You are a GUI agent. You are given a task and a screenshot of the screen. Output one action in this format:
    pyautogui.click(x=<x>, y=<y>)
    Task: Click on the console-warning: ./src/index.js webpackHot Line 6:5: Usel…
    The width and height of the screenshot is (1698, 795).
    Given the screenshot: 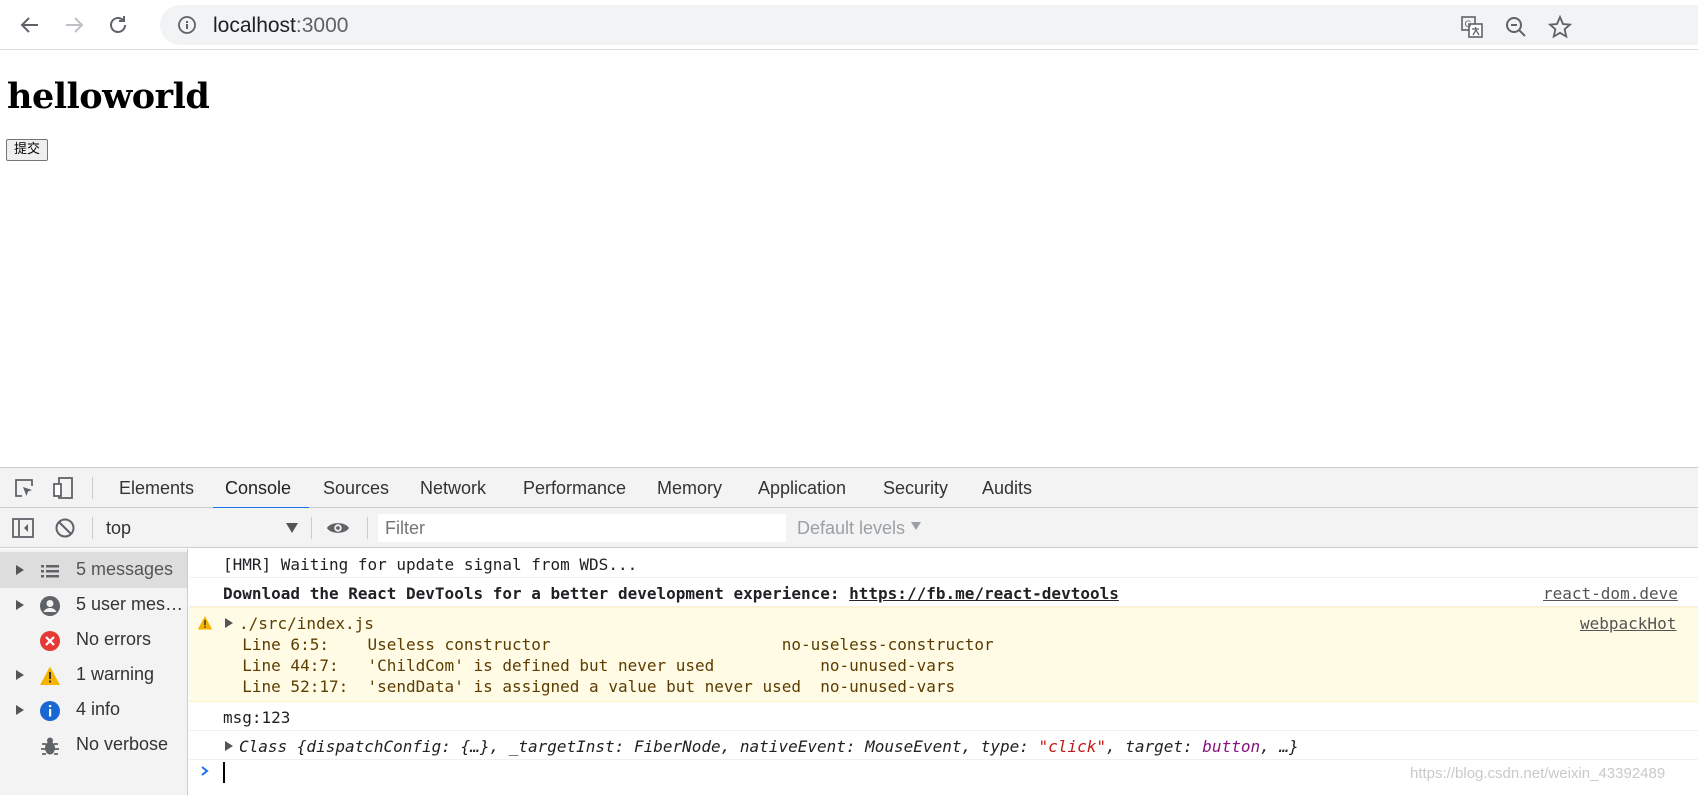 What is the action you would take?
    pyautogui.click(x=943, y=654)
    